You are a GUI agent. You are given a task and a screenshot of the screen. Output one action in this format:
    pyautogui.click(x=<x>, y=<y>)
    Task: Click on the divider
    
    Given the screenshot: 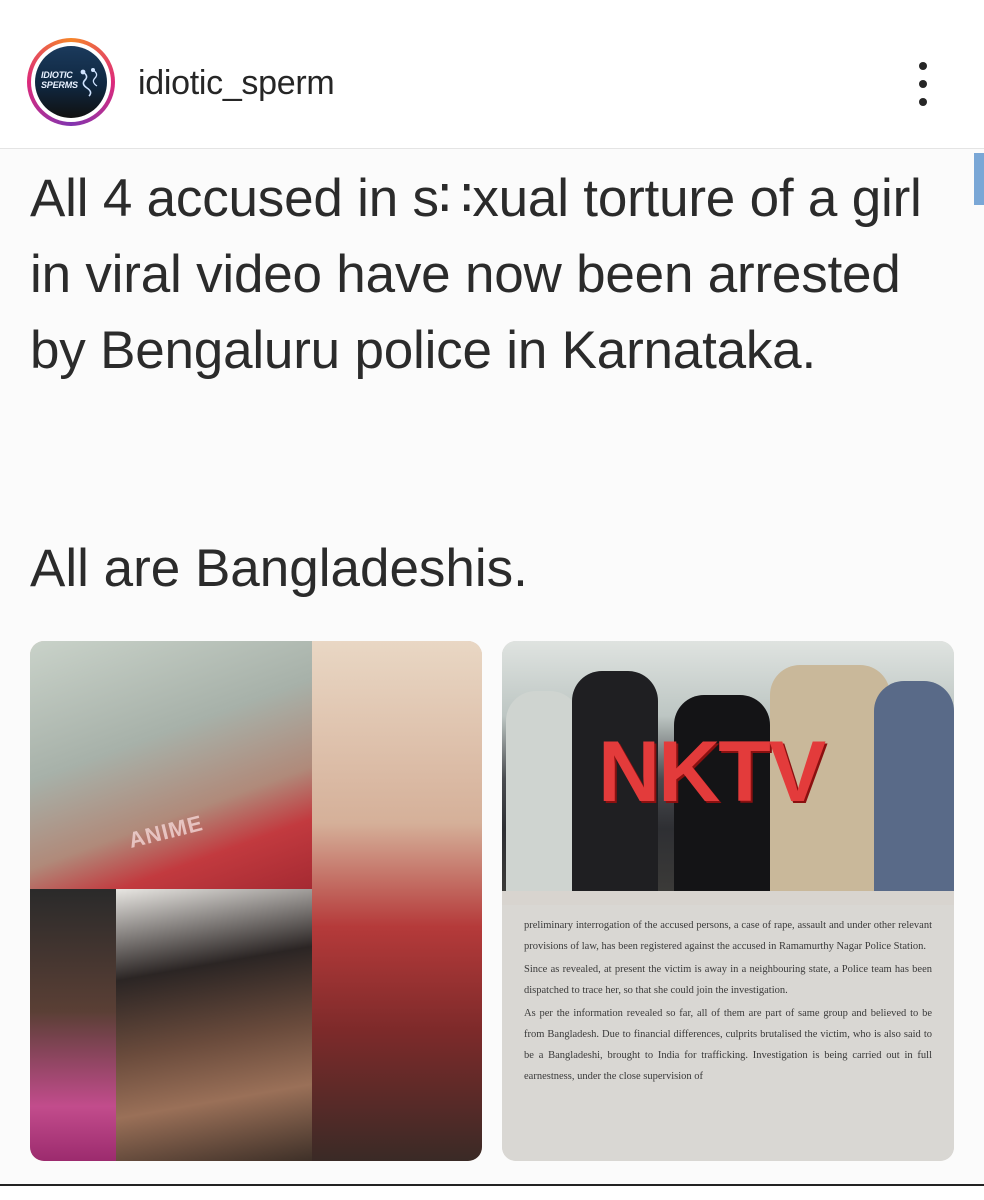 What is the action you would take?
    pyautogui.click(x=492, y=1185)
    